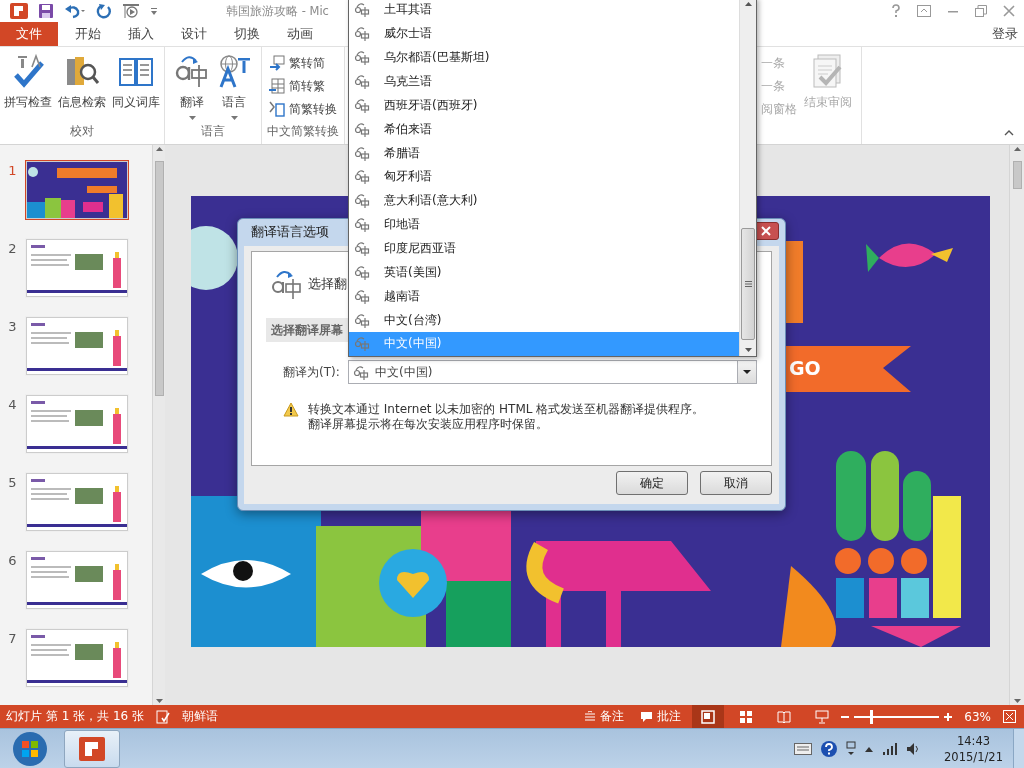 Image resolution: width=1024 pixels, height=768 pixels. I want to click on keyboard-icon, so click(803, 748).